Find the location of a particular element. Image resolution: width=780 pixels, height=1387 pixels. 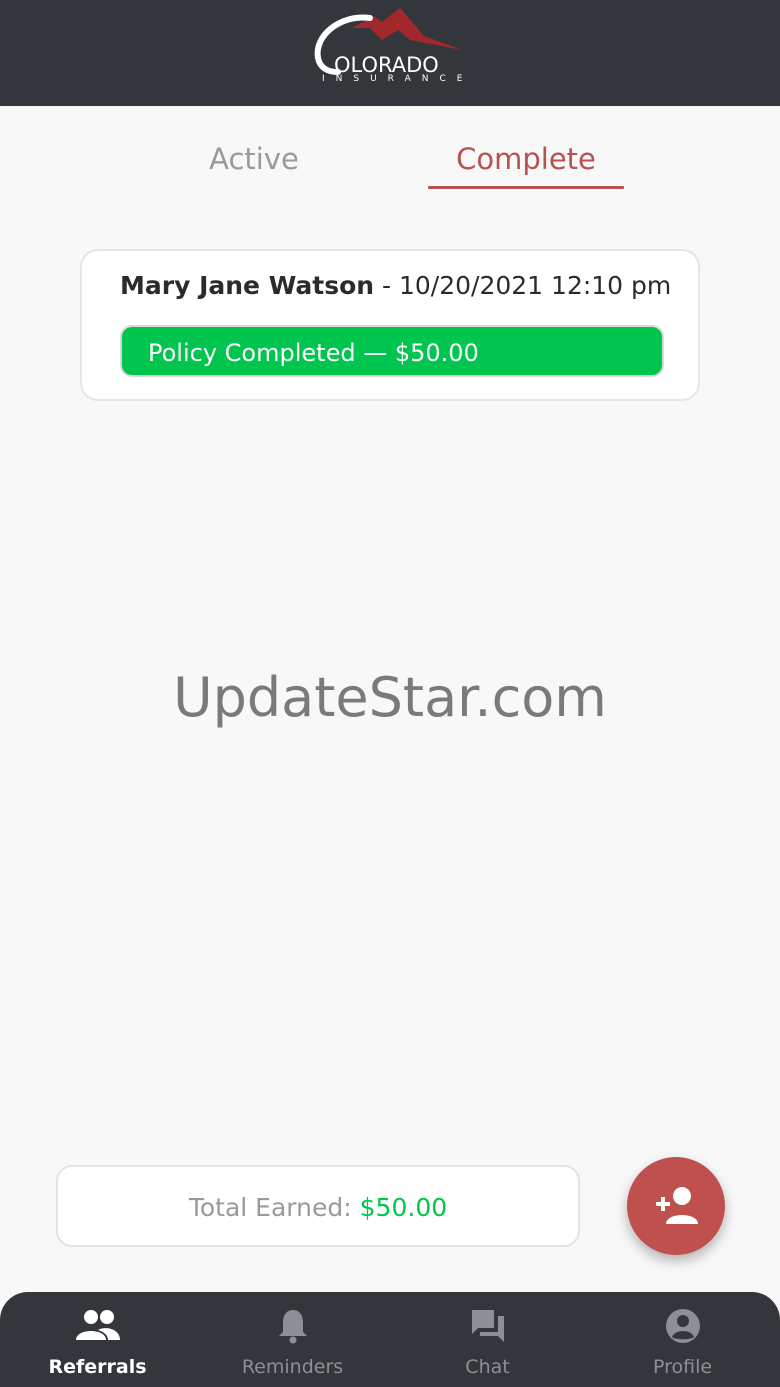

bottom-navigation: Referrals Reminders Chat Profile is located at coordinates (390, 1339).